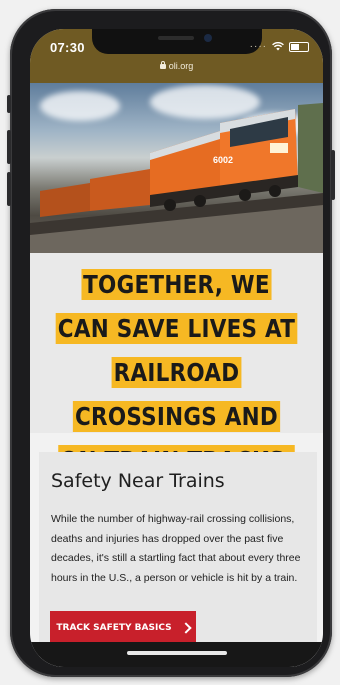  Describe the element at coordinates (258, 46) in the screenshot. I see `dots-icon: ····` at that location.